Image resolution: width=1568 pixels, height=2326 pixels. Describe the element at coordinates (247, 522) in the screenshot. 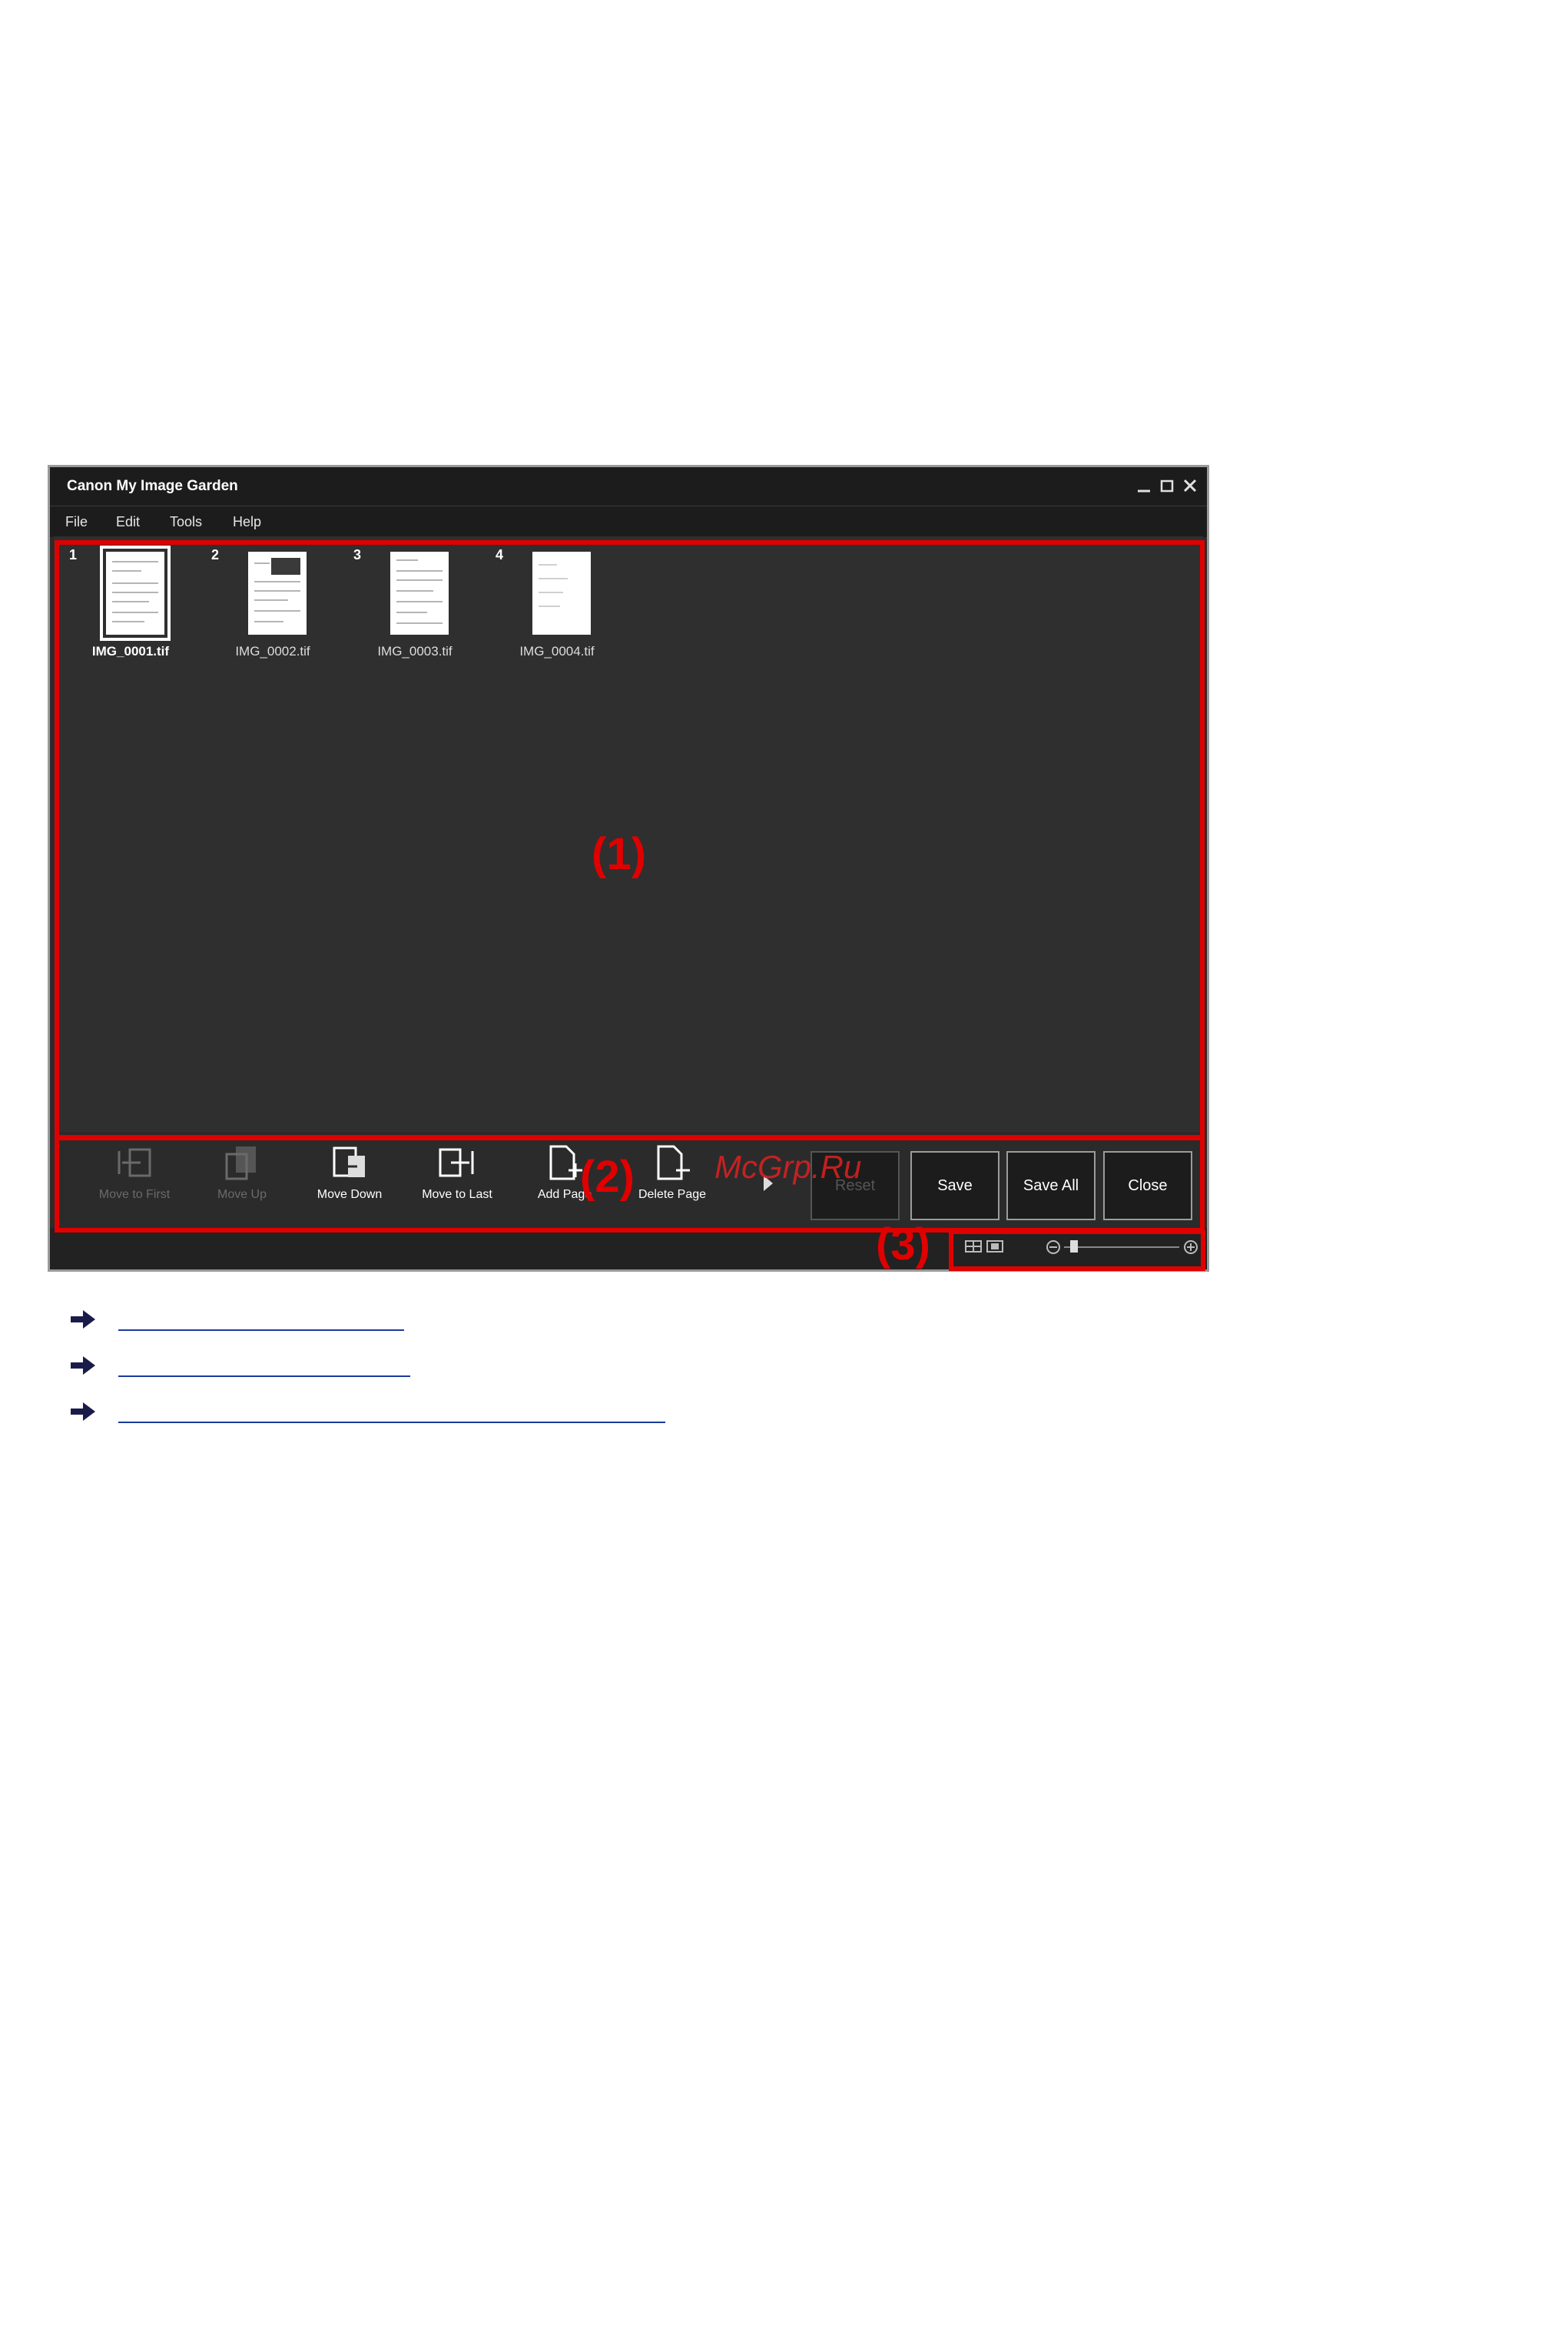

I see `menu-help: Help` at that location.